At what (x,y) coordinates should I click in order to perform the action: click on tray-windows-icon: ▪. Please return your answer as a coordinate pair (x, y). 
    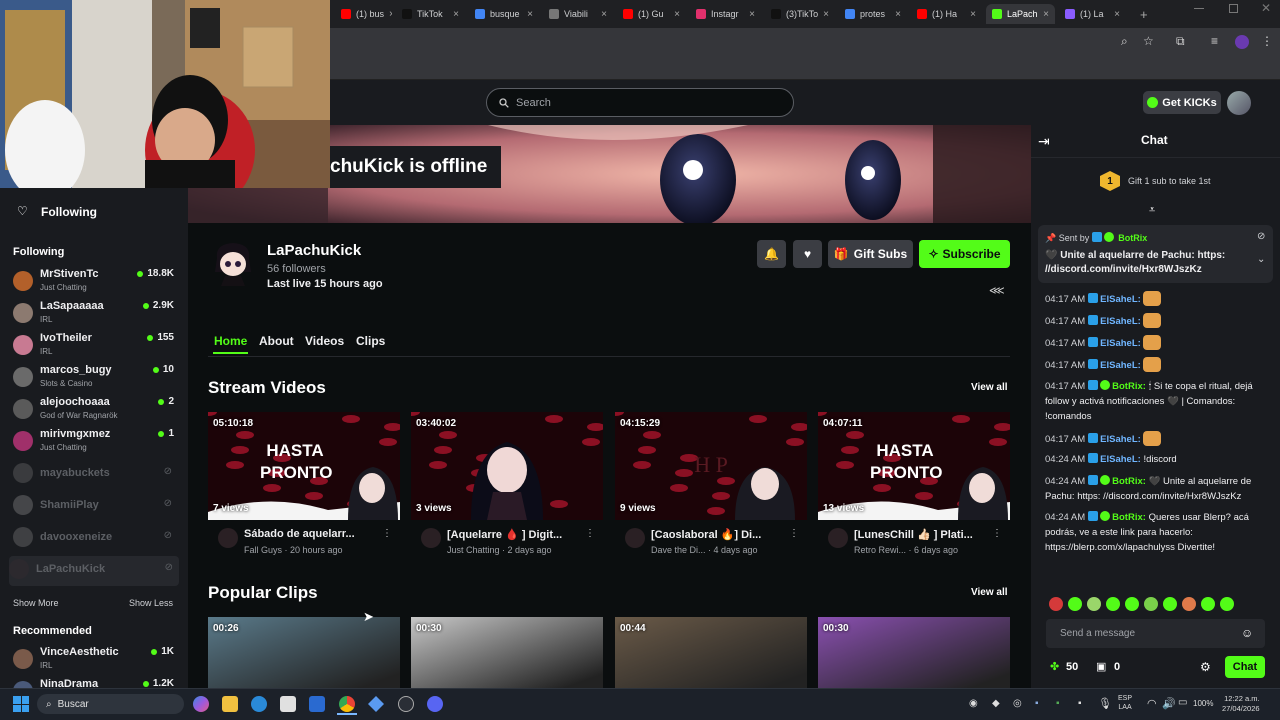
    Looking at the image, I should click on (1080, 703).